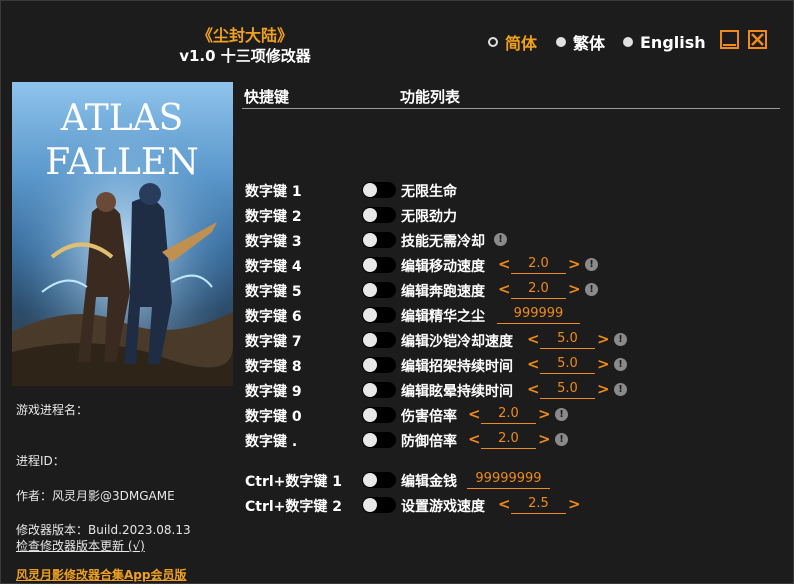 The height and width of the screenshot is (584, 794). Describe the element at coordinates (493, 42) in the screenshot. I see `radio-selected-icon` at that location.